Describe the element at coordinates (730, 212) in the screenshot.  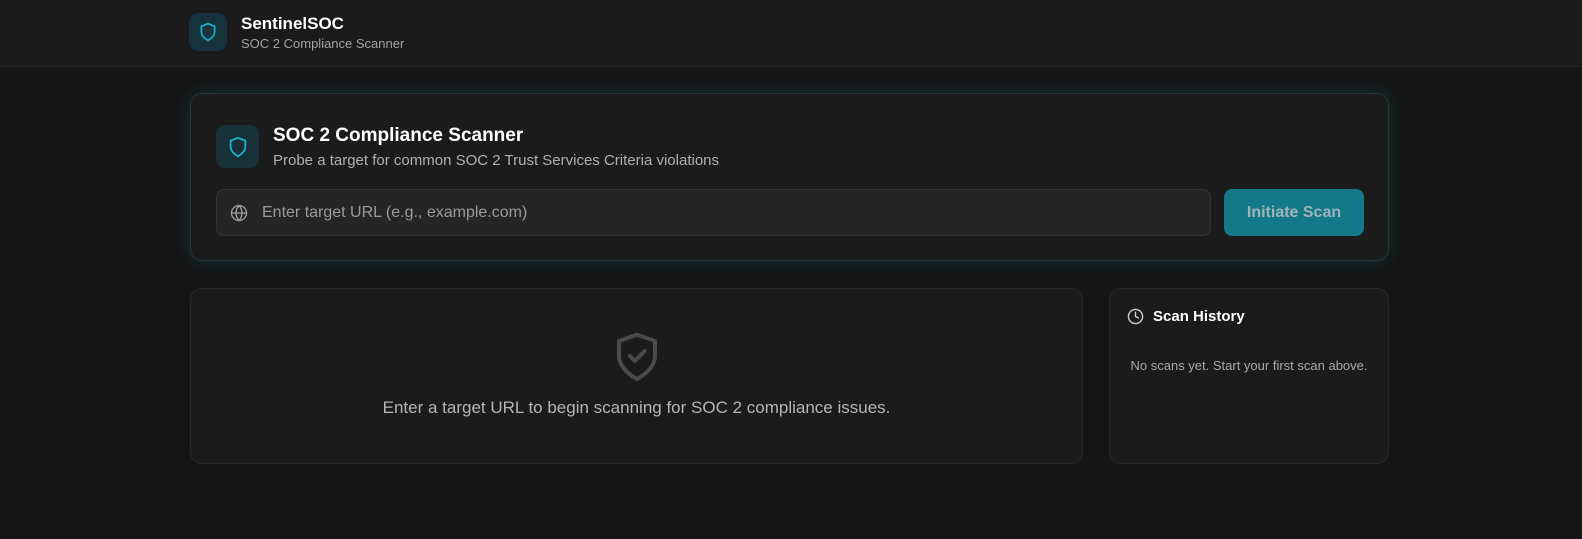
I see `target-url-input` at that location.